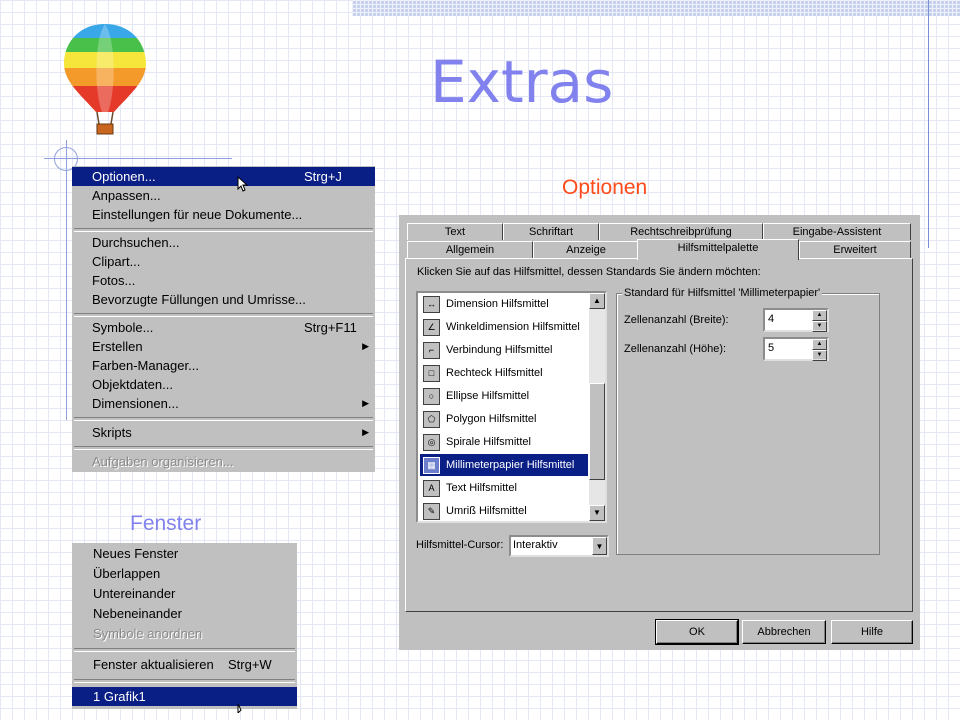 This screenshot has width=960, height=720. Describe the element at coordinates (599, 546) in the screenshot. I see `chevron-down-icon: ▼` at that location.